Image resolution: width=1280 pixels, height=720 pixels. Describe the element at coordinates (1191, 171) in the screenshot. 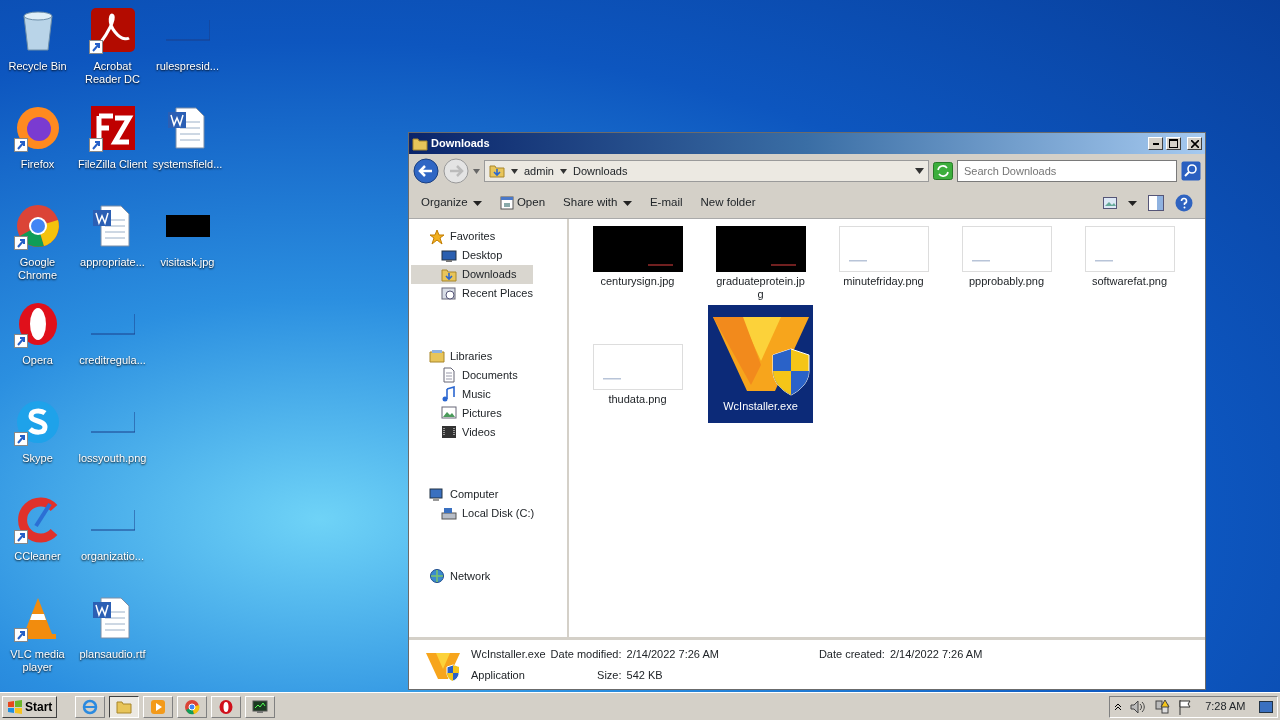

I see `search-button` at that location.